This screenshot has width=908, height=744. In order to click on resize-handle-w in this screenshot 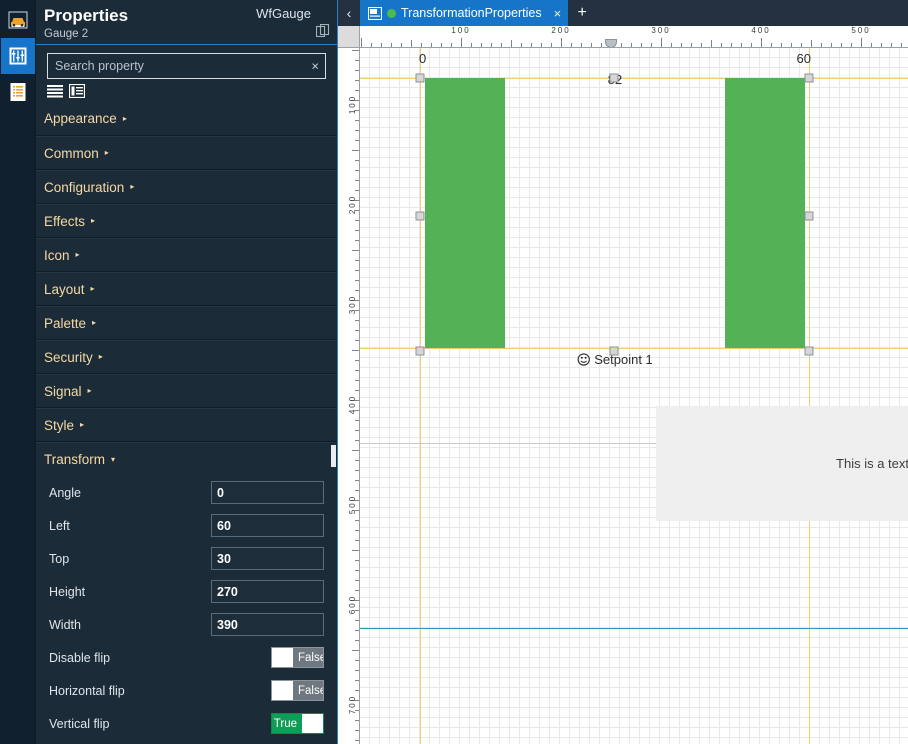, I will do `click(420, 216)`.